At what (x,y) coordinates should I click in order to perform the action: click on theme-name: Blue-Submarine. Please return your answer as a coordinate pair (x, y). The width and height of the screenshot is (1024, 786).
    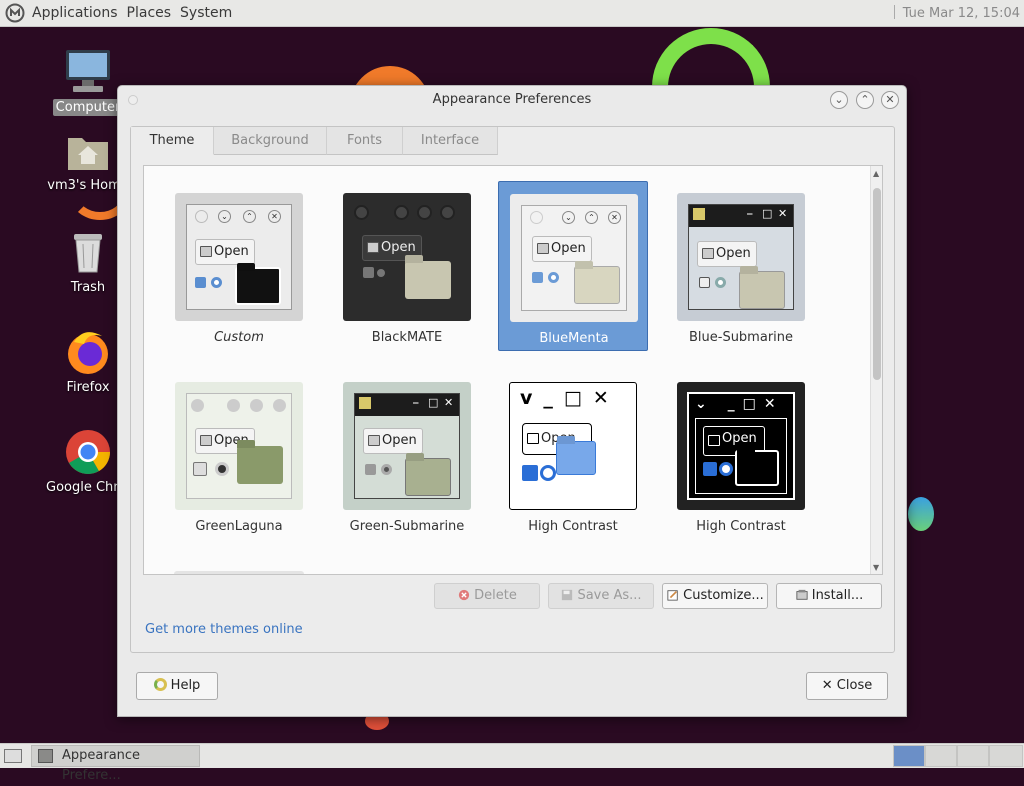
    Looking at the image, I should click on (741, 337).